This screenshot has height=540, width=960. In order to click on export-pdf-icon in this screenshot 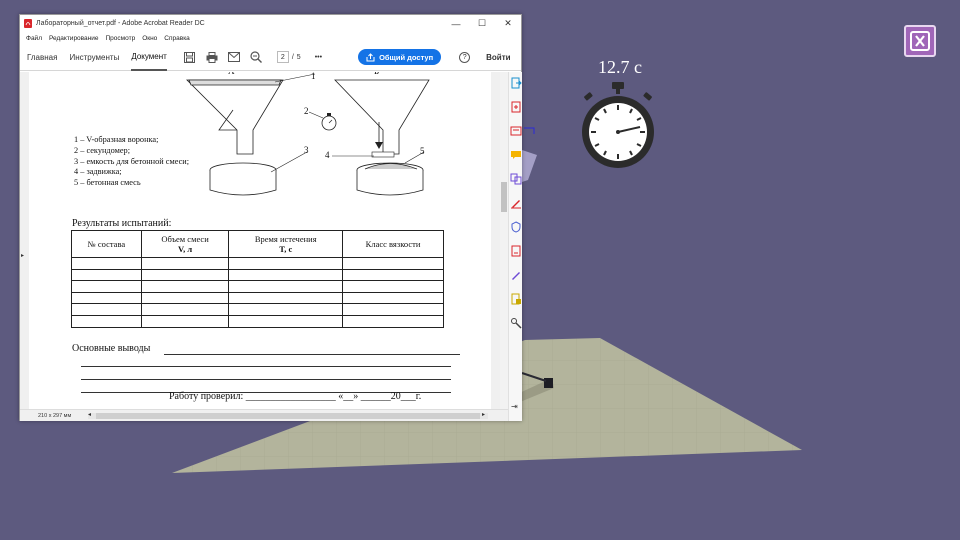, I will do `click(516, 83)`.